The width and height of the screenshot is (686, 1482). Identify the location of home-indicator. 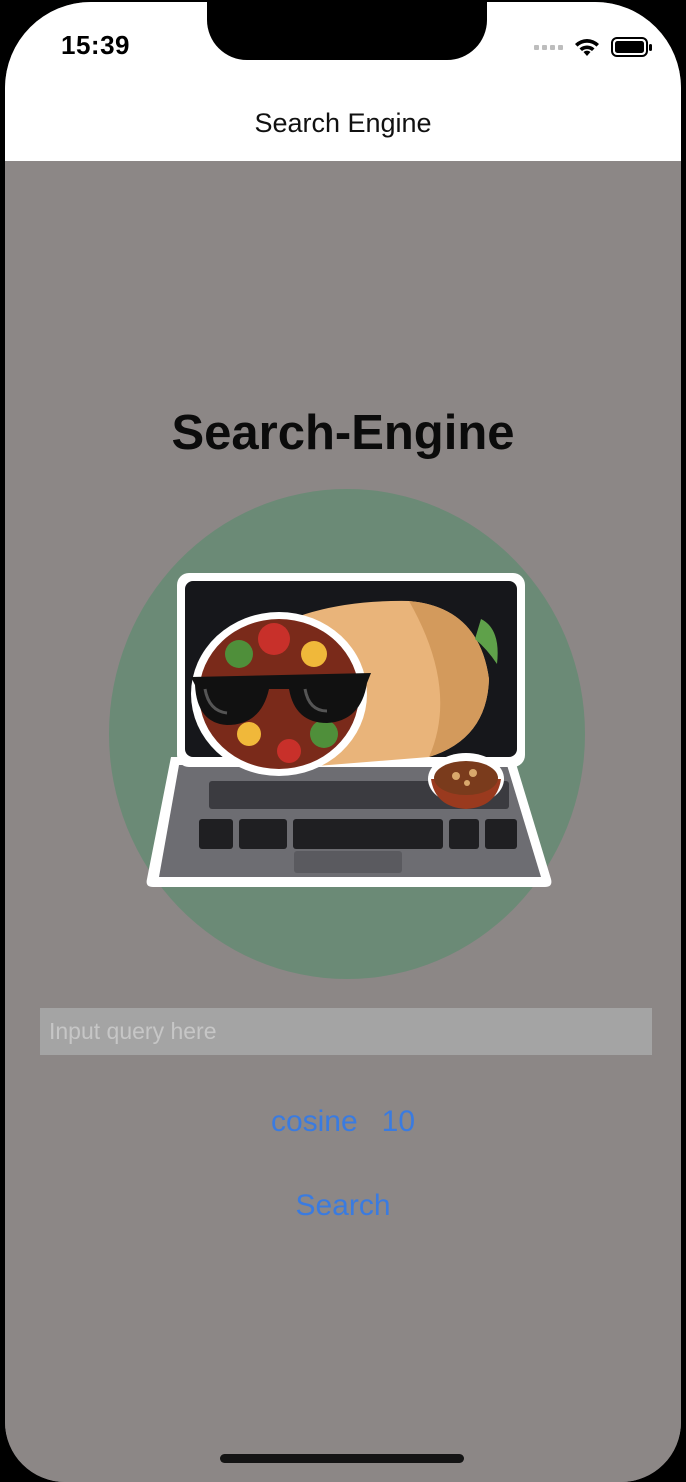
(342, 1458).